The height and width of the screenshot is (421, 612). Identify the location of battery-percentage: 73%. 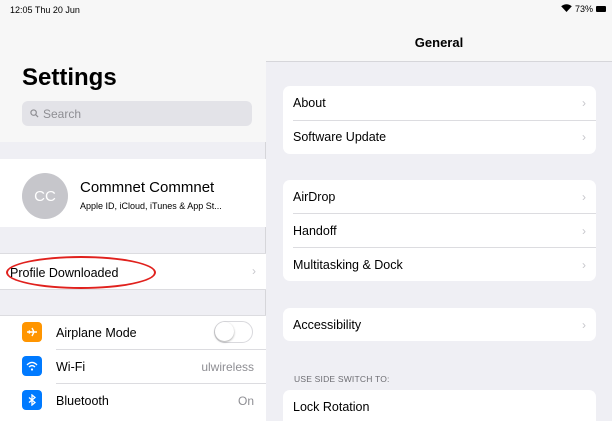
(583, 9).